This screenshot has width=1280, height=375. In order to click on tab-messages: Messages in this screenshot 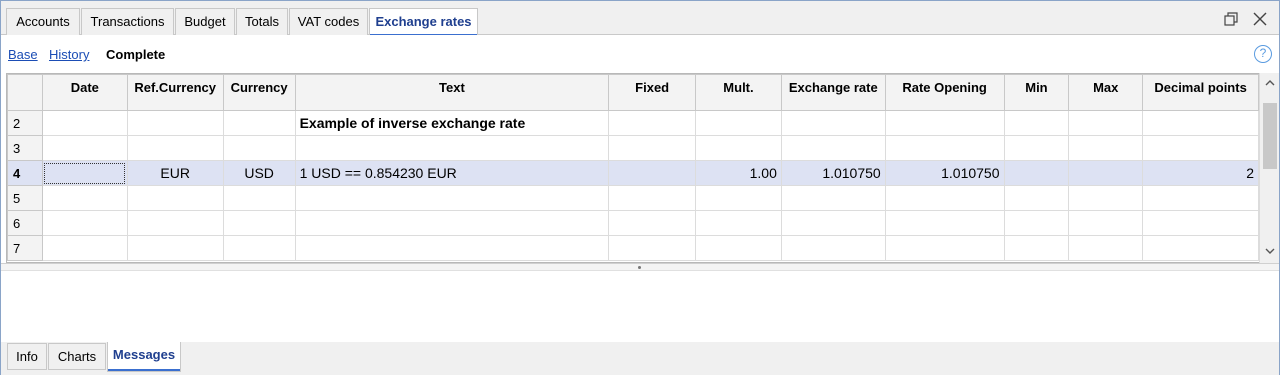, I will do `click(144, 357)`.